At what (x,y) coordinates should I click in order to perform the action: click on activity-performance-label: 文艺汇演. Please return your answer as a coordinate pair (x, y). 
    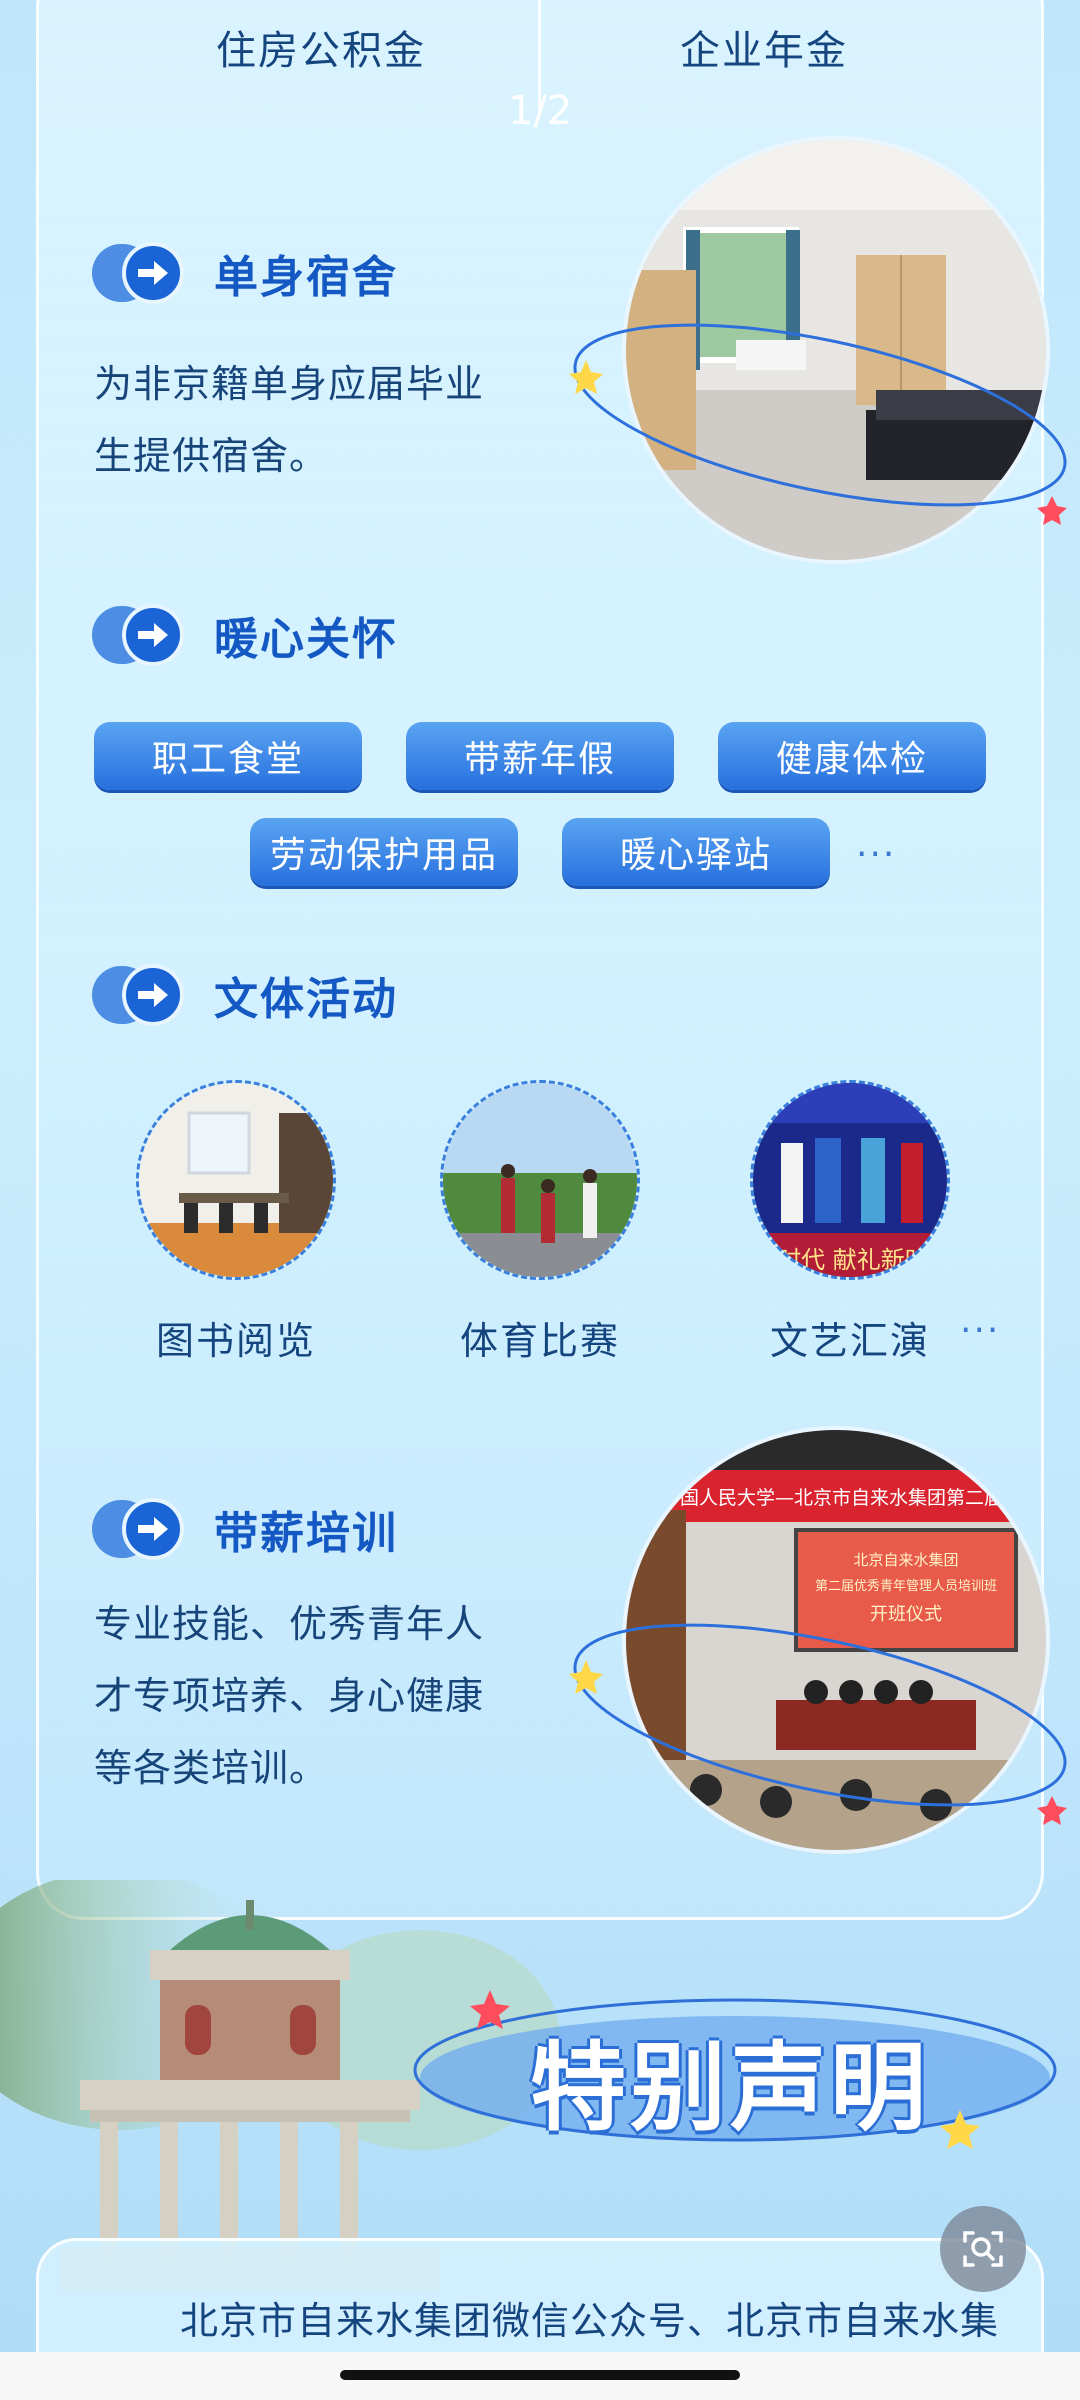
    Looking at the image, I should click on (849, 1341).